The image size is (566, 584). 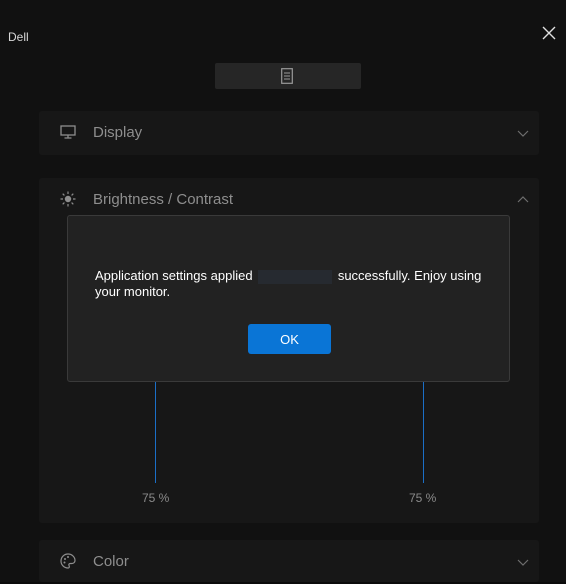 I want to click on app-title: Dell, so click(x=18, y=37).